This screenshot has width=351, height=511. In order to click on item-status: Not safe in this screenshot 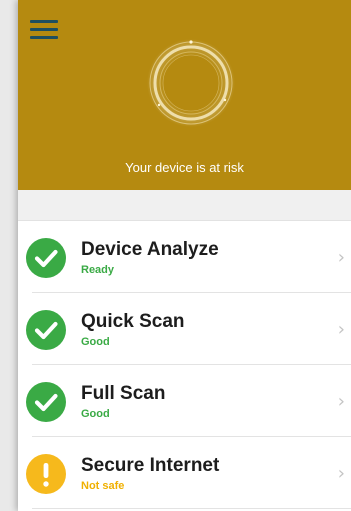, I will do `click(103, 486)`.